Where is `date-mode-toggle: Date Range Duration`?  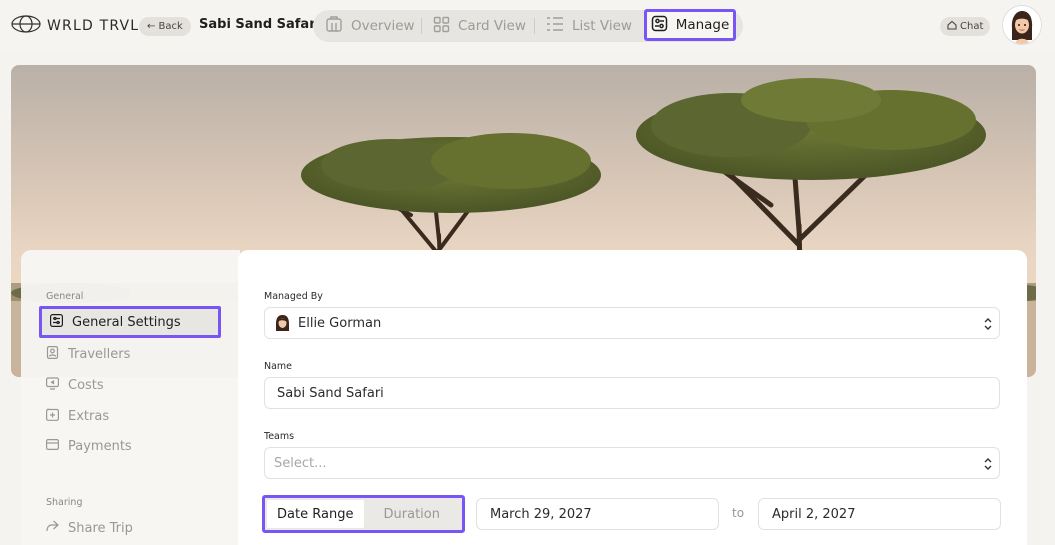
date-mode-toggle: Date Range Duration is located at coordinates (363, 514).